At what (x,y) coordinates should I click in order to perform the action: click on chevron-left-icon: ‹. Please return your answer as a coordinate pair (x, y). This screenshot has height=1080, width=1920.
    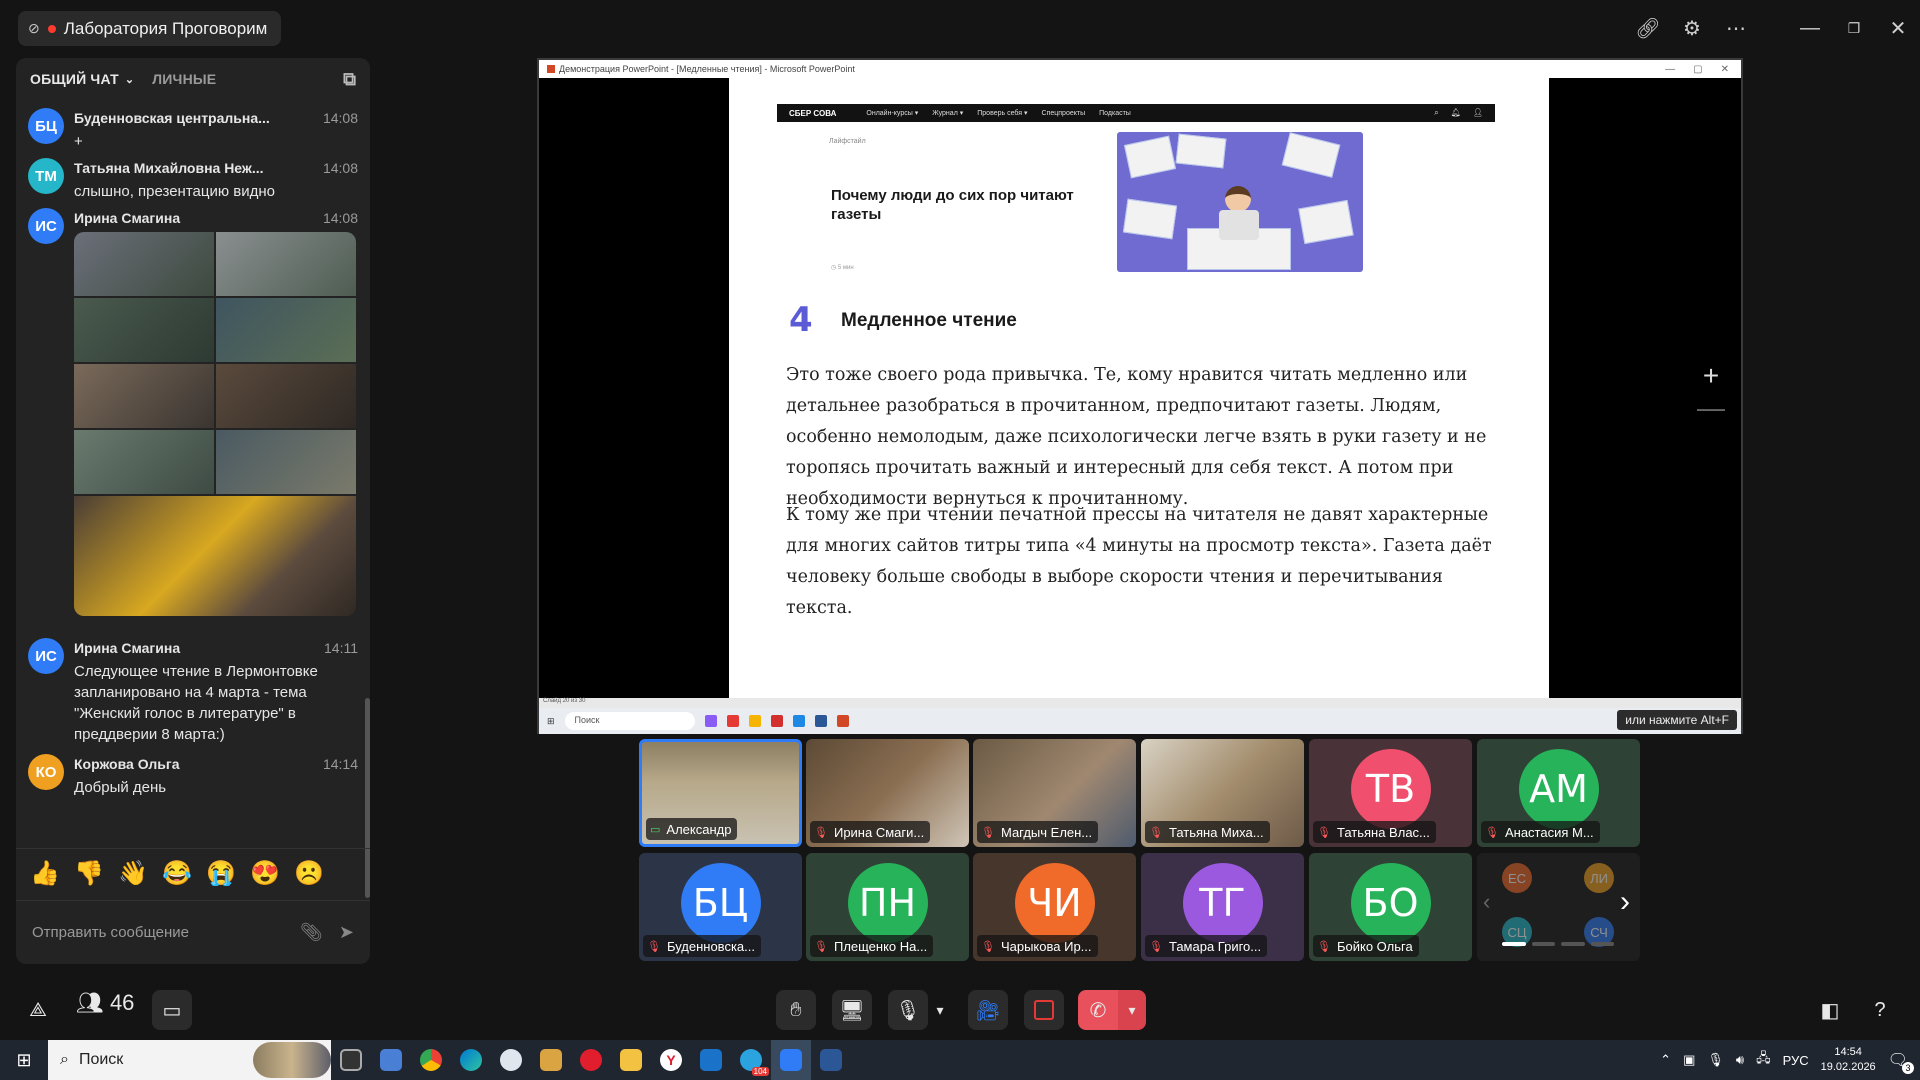
    Looking at the image, I should click on (1486, 902).